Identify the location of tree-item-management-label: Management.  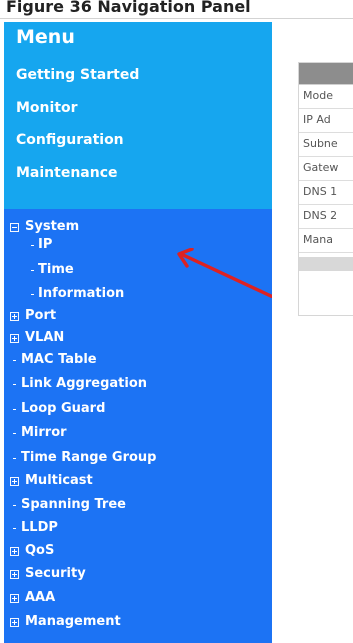
(73, 621).